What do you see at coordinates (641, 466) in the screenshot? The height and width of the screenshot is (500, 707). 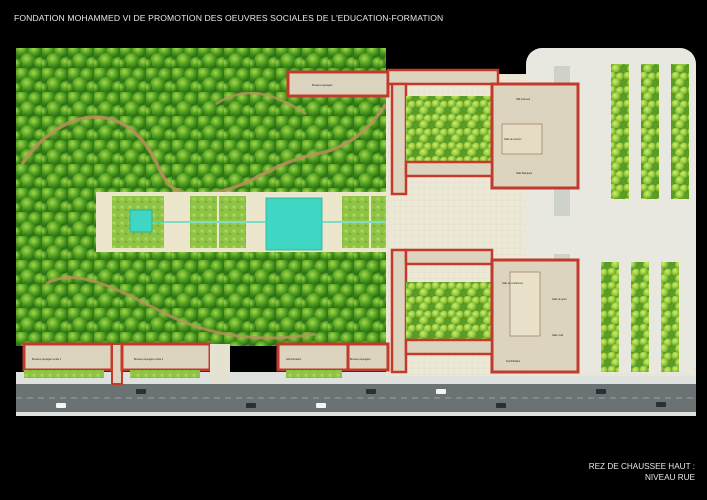 I see `caption-line-1: REZ DE CHAUSSEE HAUT :` at bounding box center [641, 466].